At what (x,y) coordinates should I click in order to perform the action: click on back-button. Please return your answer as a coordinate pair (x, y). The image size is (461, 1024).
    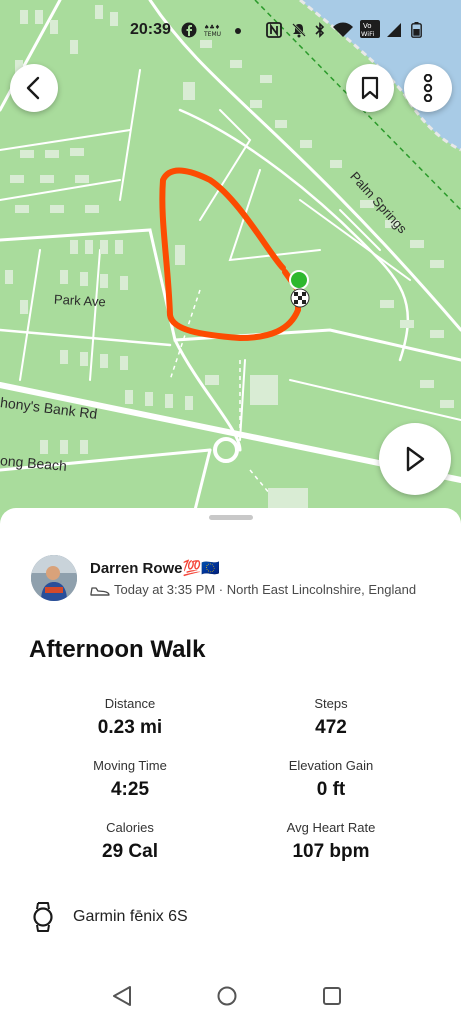
    Looking at the image, I should click on (34, 88).